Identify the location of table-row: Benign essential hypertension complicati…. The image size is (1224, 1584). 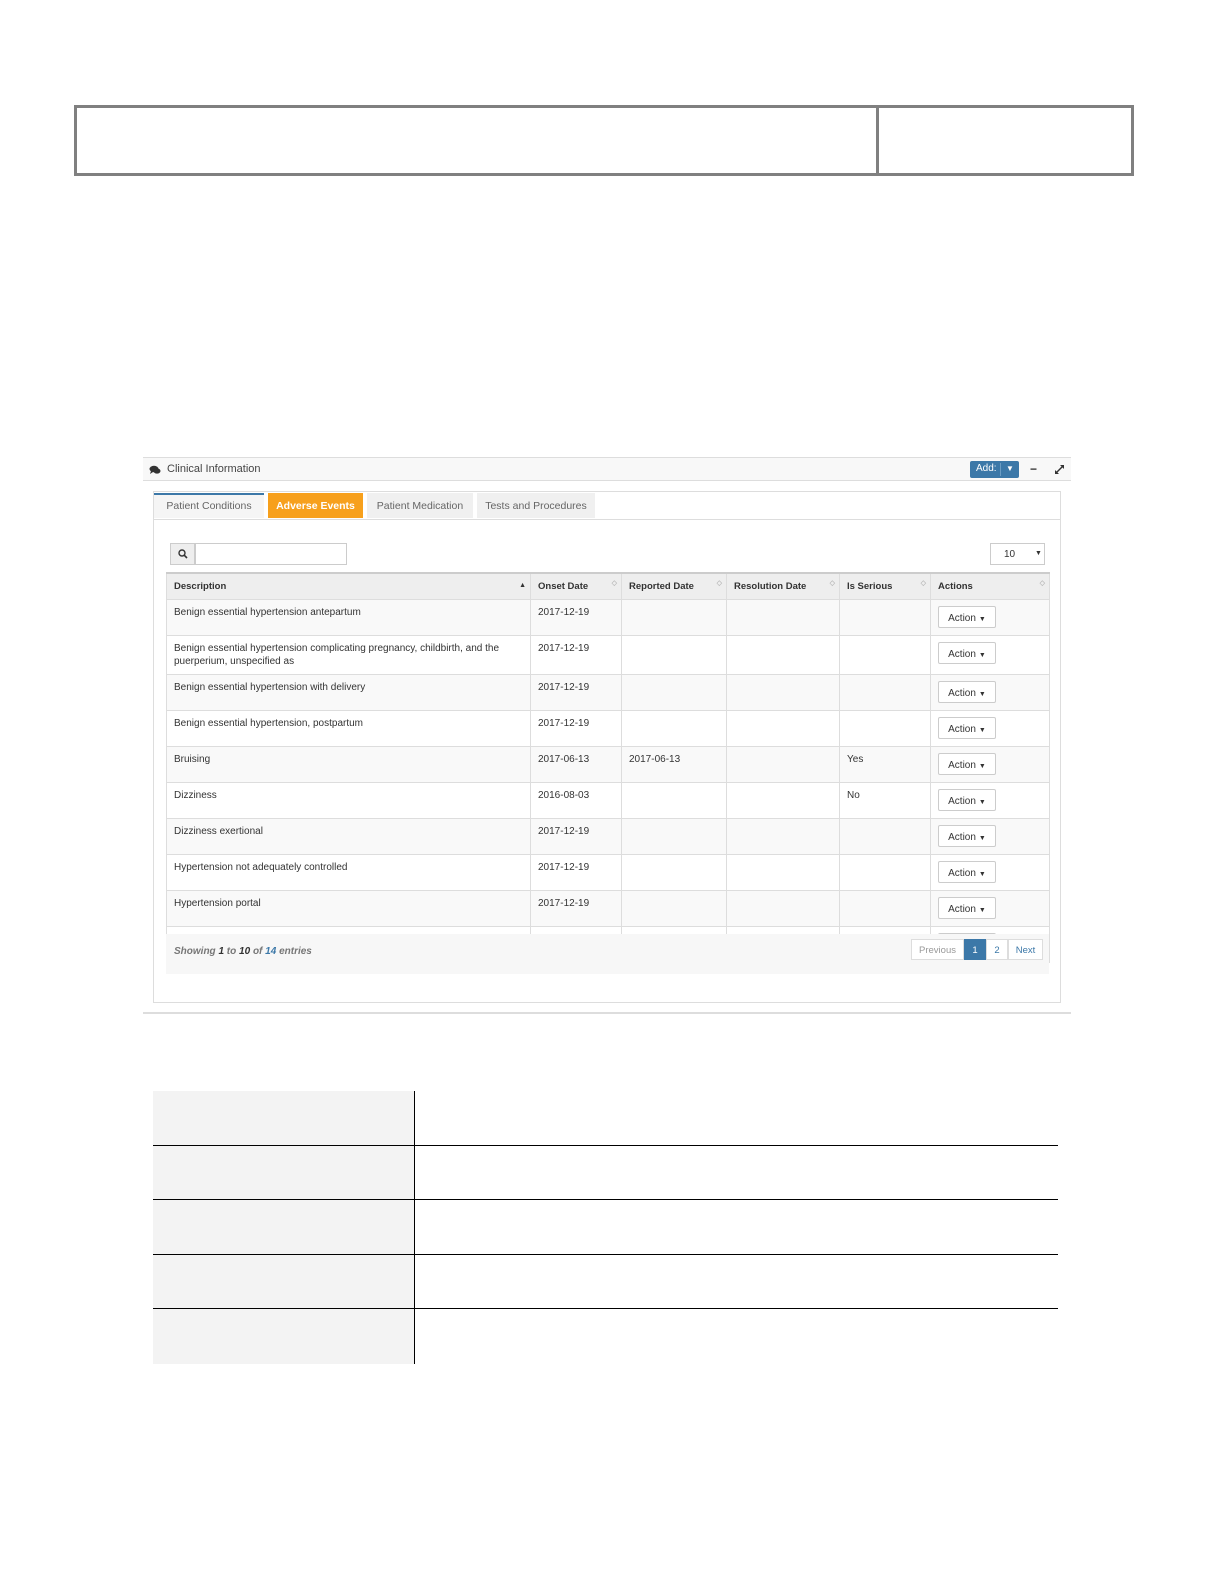
(608, 655).